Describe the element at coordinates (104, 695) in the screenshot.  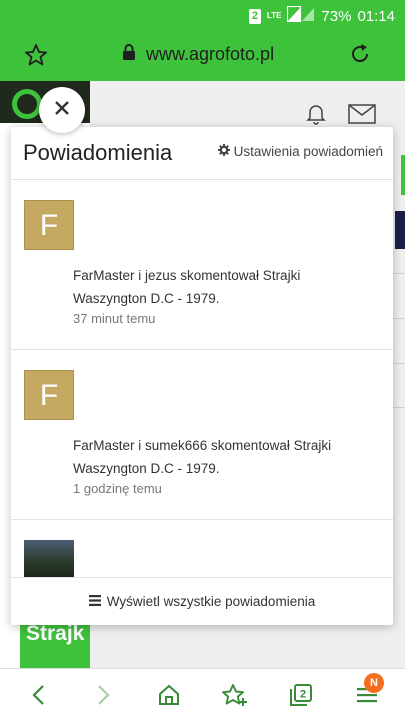
I see `forward-arrow-icon` at that location.